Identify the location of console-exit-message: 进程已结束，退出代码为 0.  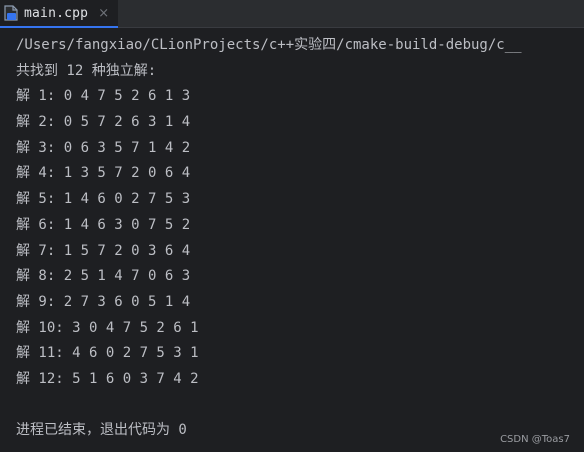
(101, 430).